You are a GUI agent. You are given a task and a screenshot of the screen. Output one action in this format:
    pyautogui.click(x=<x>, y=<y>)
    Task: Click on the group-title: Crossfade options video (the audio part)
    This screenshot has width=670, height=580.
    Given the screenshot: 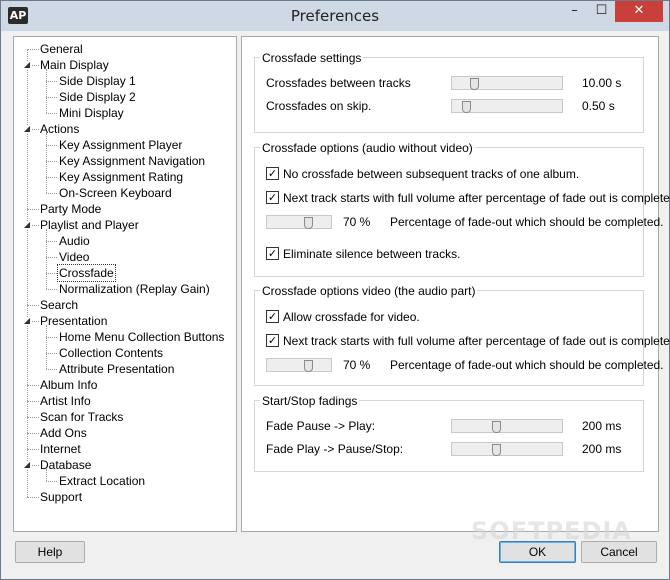 What is the action you would take?
    pyautogui.click(x=369, y=291)
    